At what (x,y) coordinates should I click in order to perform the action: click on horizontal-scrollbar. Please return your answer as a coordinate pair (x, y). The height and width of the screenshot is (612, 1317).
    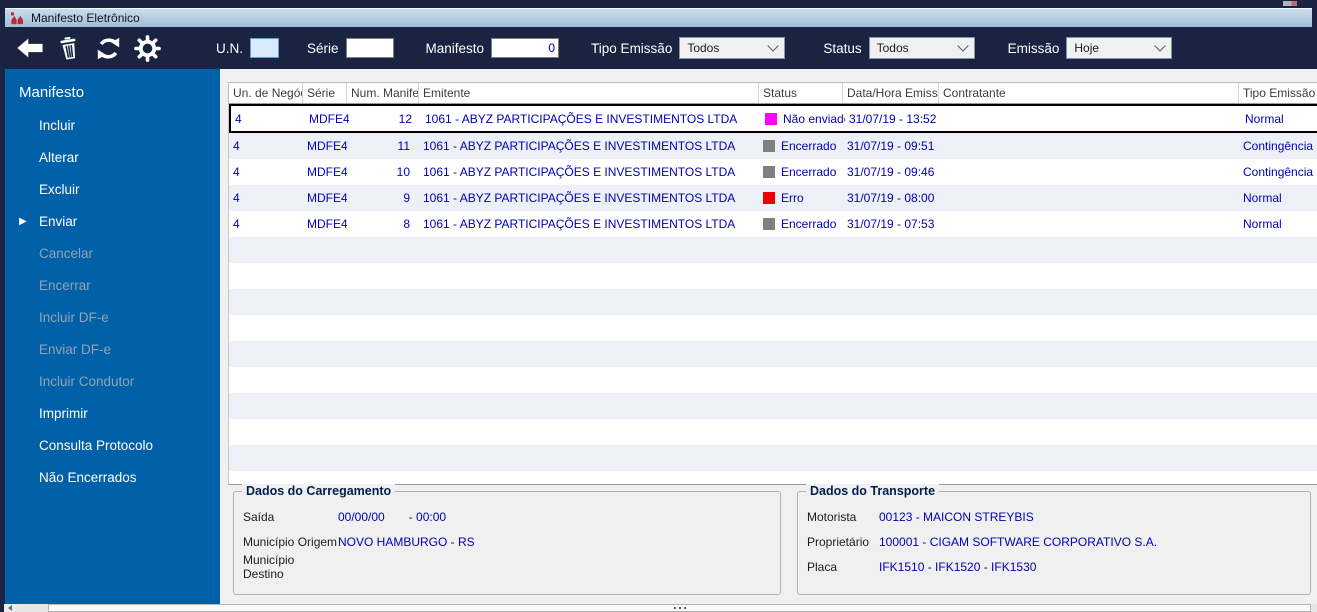
    Looking at the image, I should click on (660, 608).